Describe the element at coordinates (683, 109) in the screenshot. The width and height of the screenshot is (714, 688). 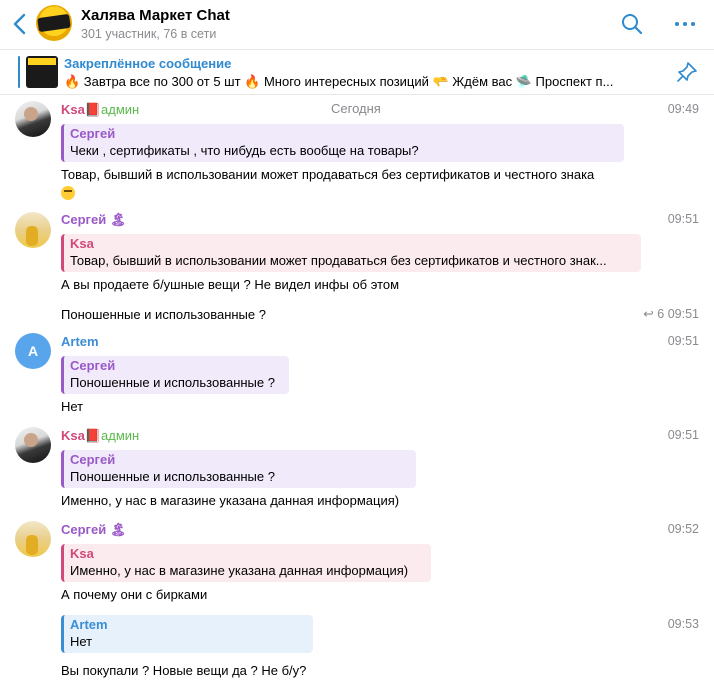
I see `message-time: 09:49` at that location.